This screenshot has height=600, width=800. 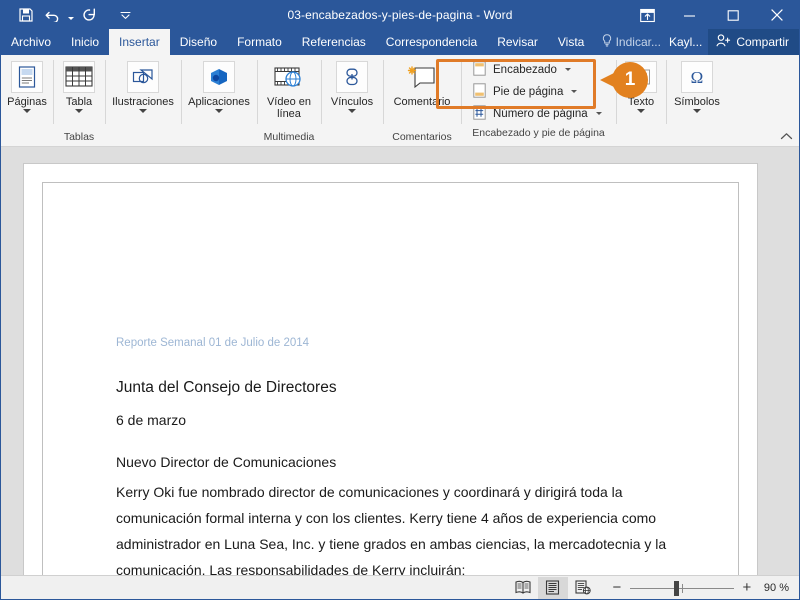 I want to click on pie-de-pagina-caret-icon, so click(x=574, y=91).